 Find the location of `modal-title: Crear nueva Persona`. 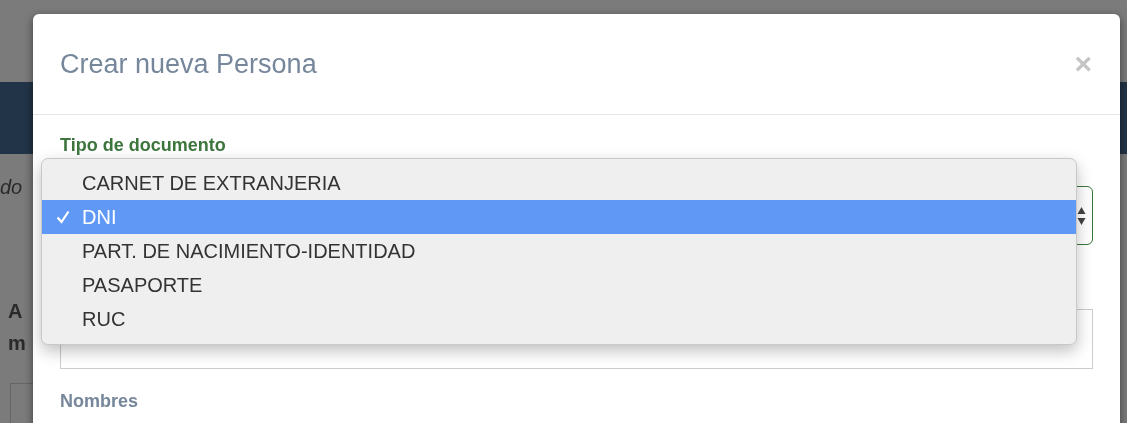

modal-title: Crear nueva Persona is located at coordinates (188, 64).